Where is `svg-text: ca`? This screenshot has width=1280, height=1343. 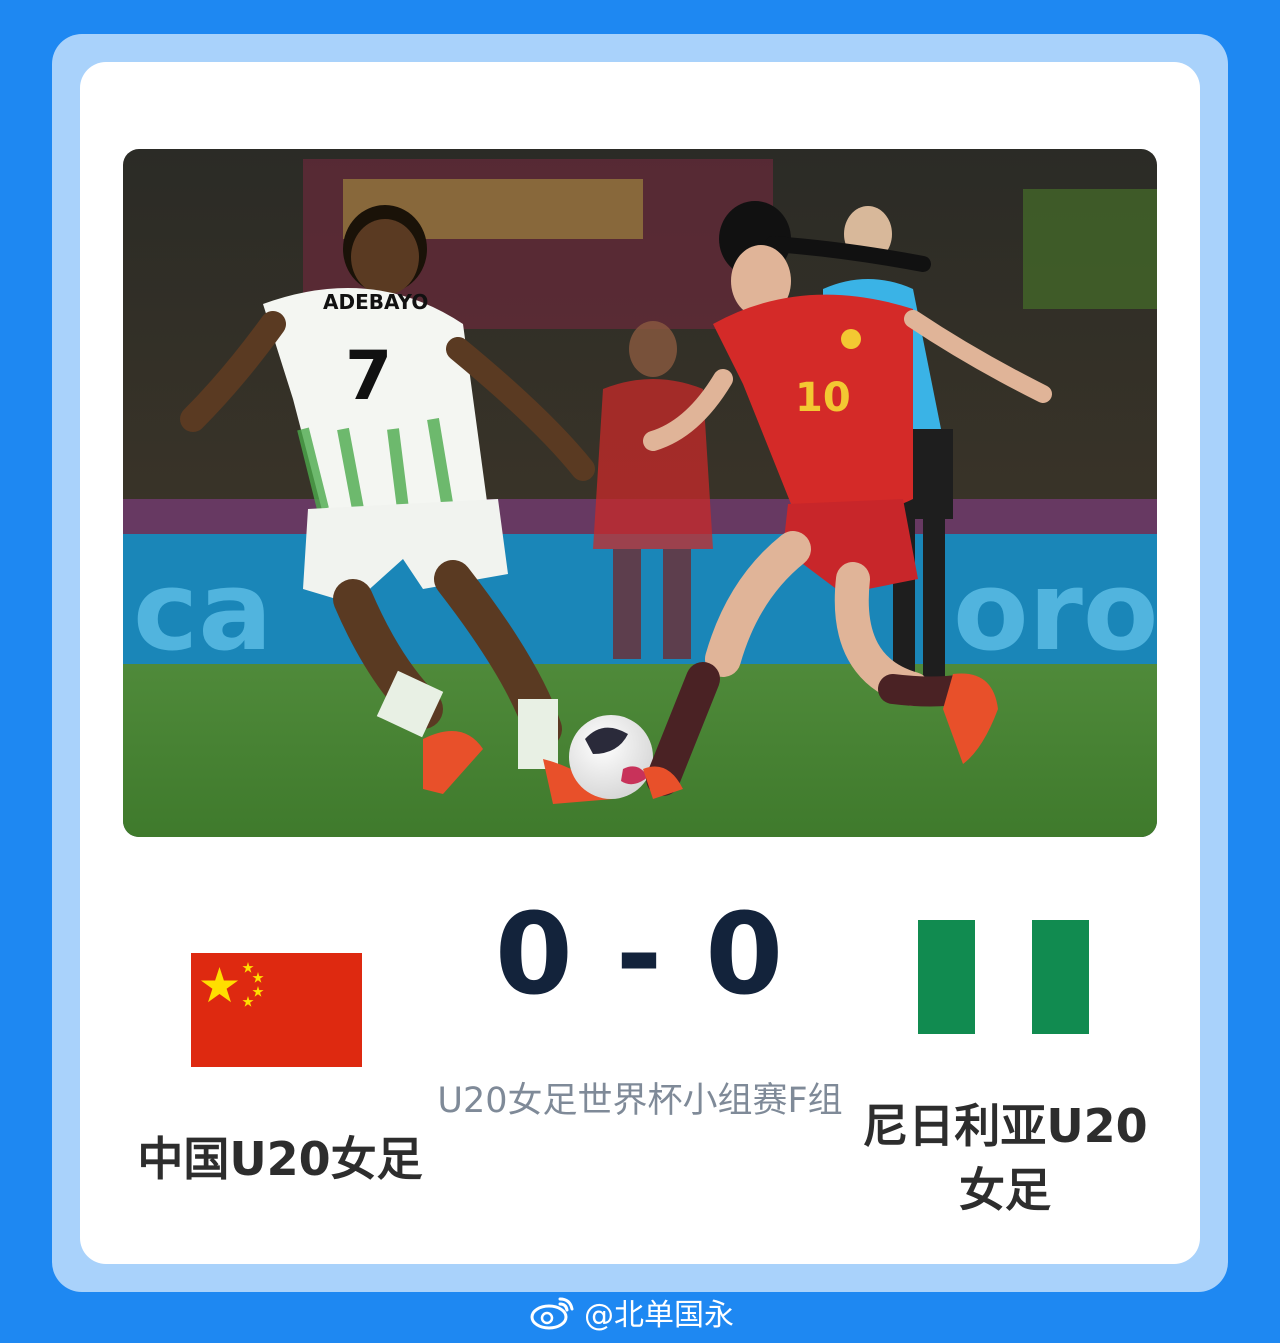
svg-text: ca is located at coordinates (202, 611).